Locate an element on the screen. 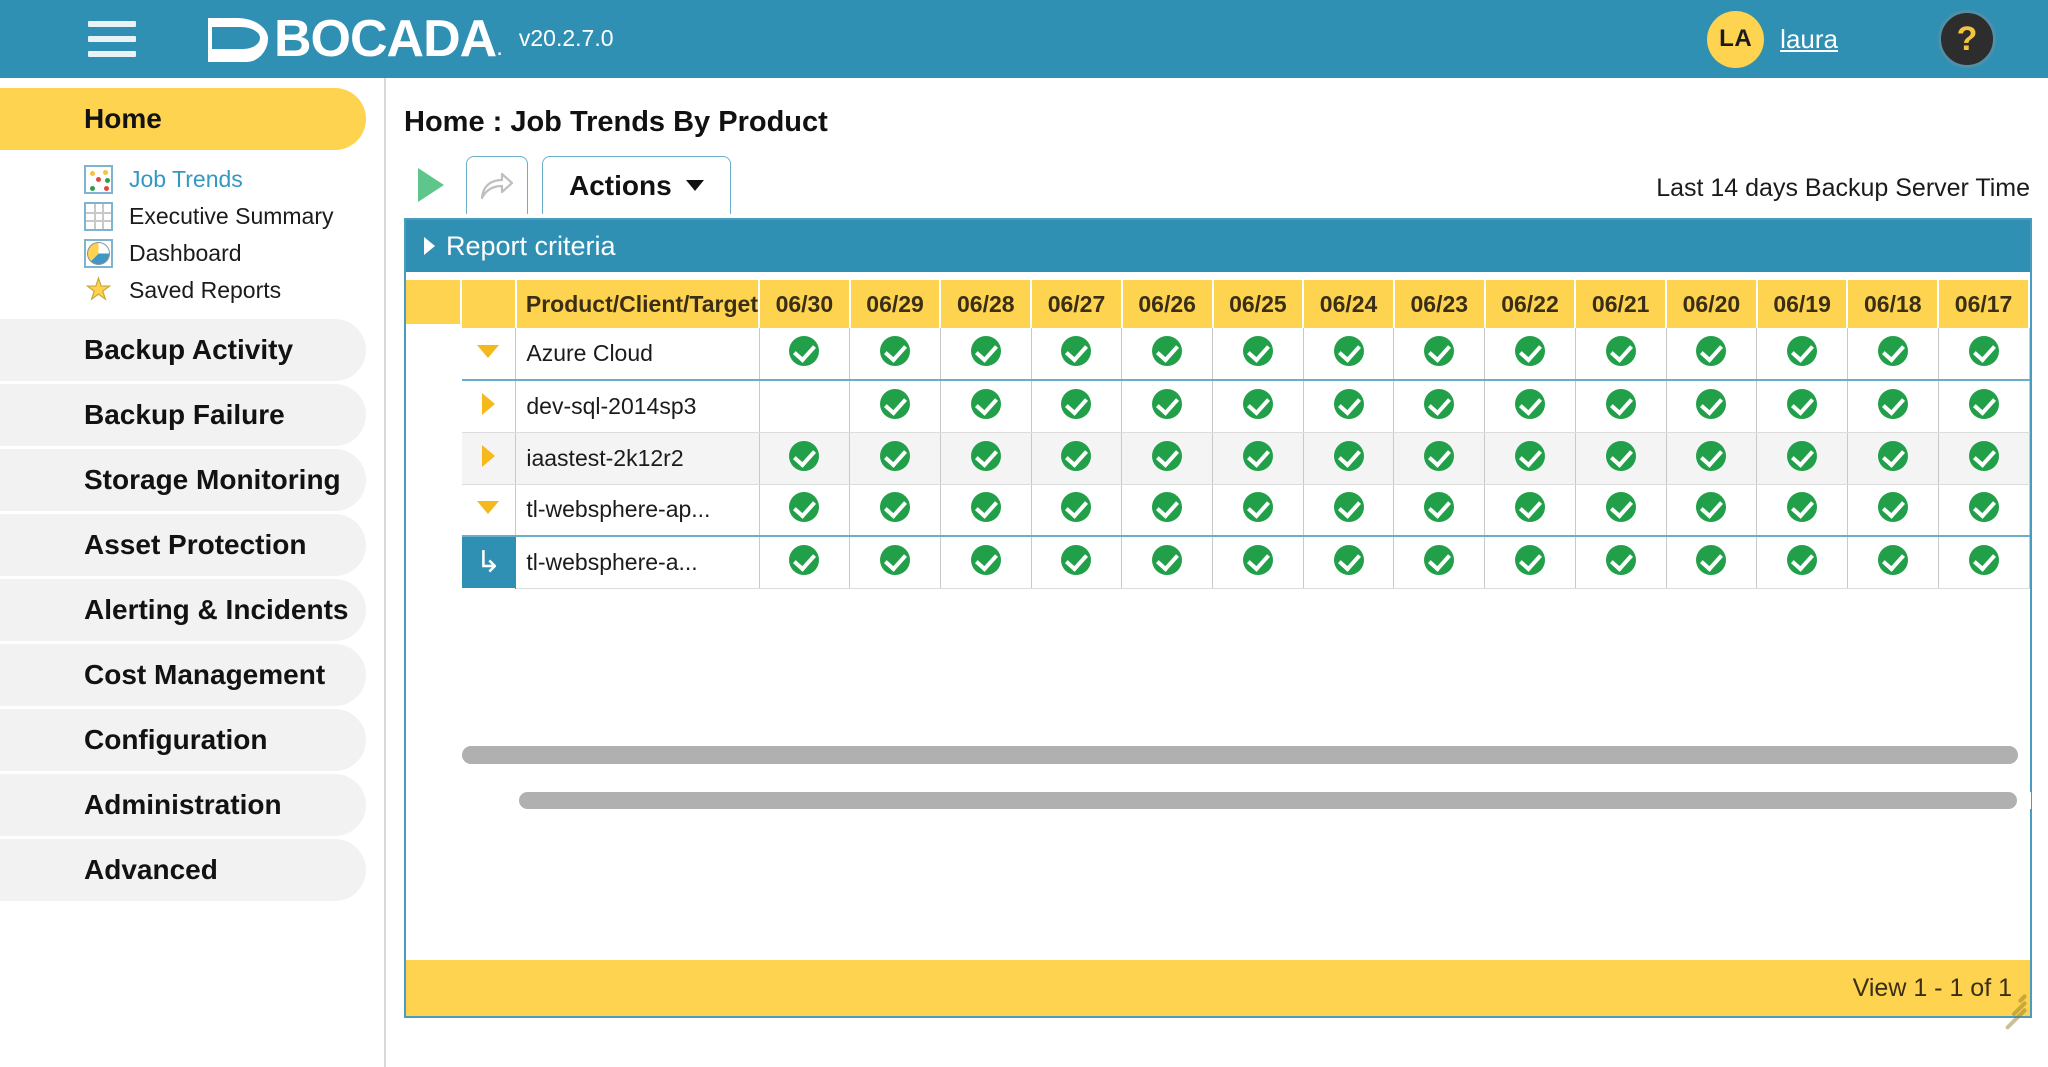 Image resolution: width=2048 pixels, height=1067 pixels. hamburger-menu-icon is located at coordinates (112, 39).